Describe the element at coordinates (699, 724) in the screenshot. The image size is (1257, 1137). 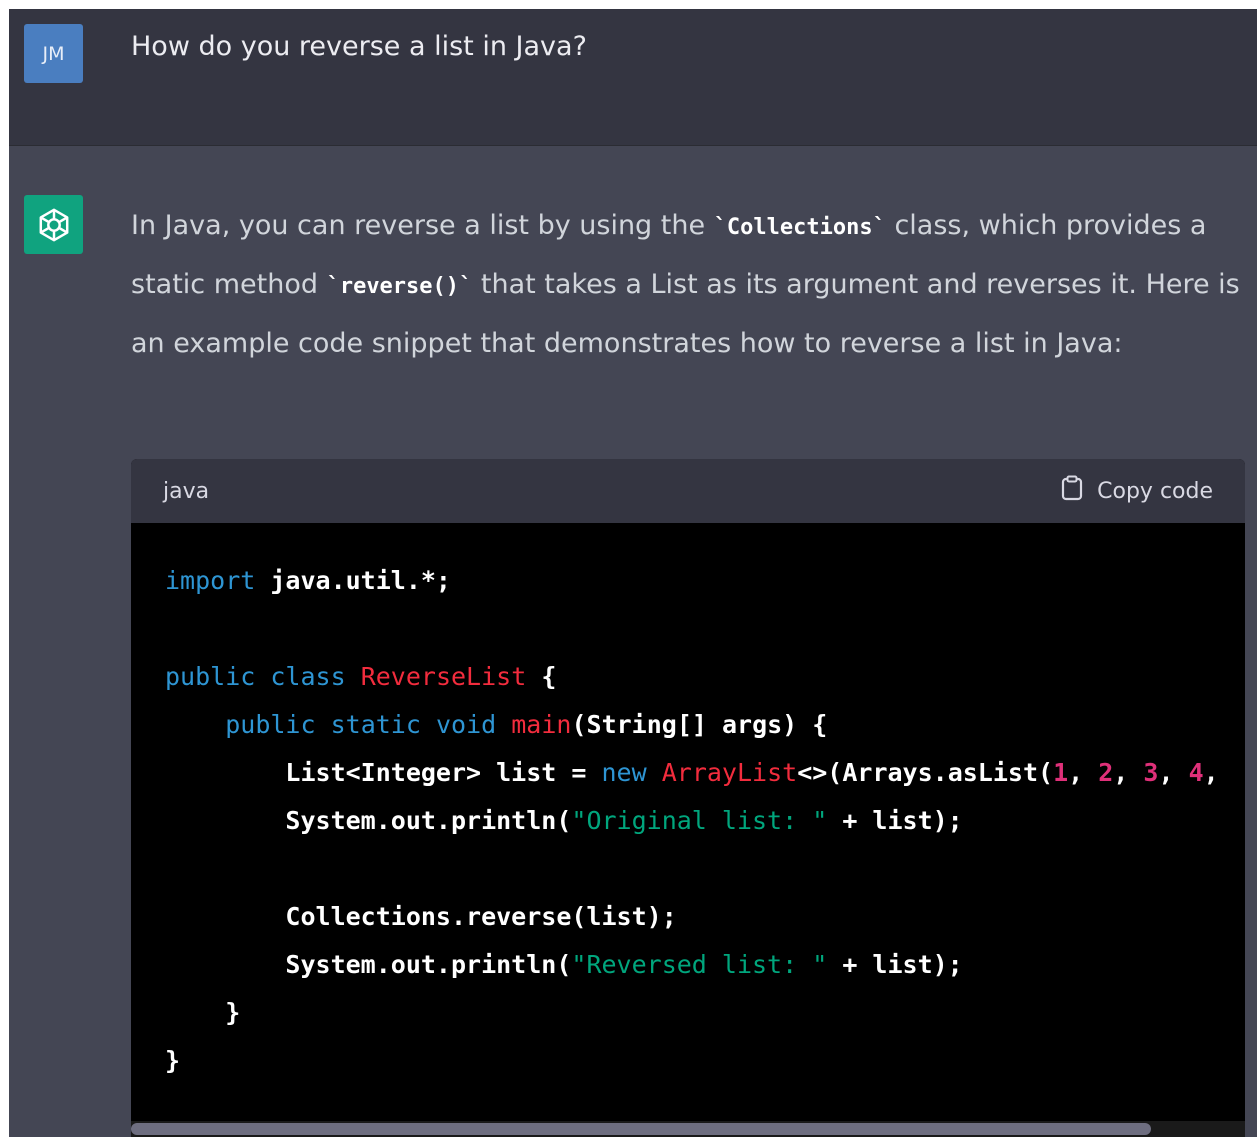
I see `code-token: (String[] args) {` at that location.